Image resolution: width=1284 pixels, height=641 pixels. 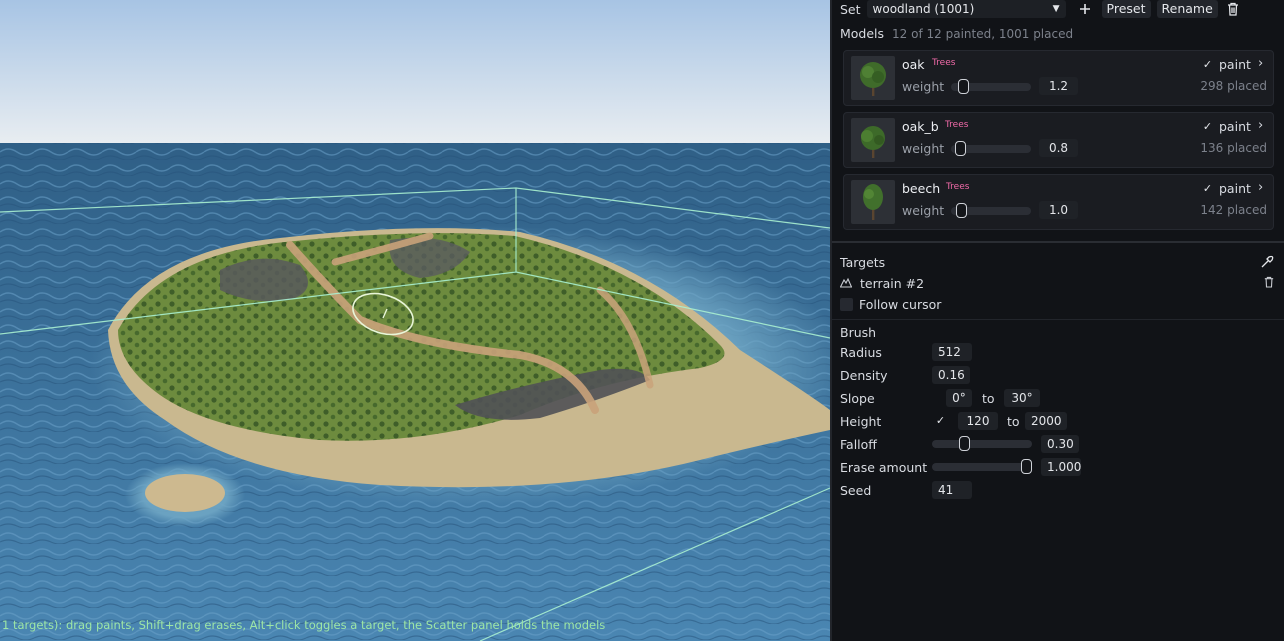 I want to click on falloff-label: Falloff, so click(x=858, y=444).